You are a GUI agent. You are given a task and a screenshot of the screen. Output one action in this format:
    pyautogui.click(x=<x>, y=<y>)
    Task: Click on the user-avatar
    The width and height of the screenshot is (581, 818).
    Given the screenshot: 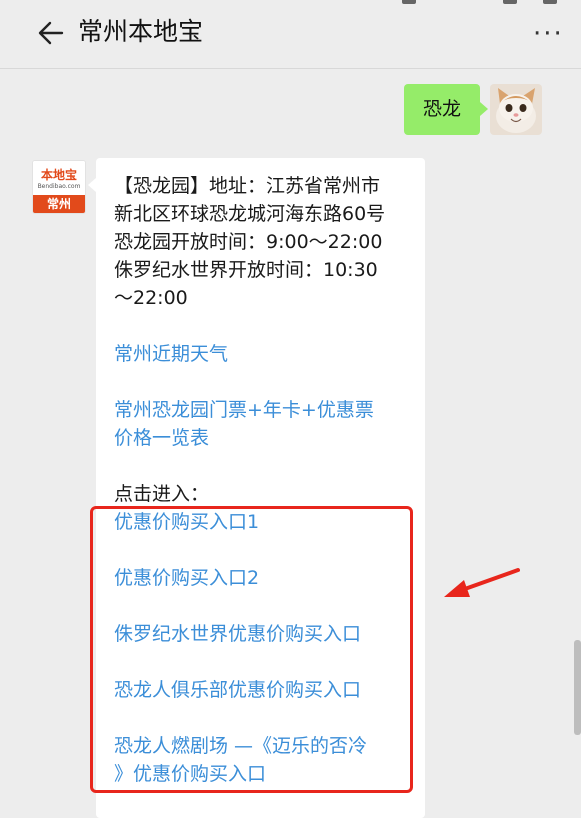 What is the action you would take?
    pyautogui.click(x=516, y=109)
    